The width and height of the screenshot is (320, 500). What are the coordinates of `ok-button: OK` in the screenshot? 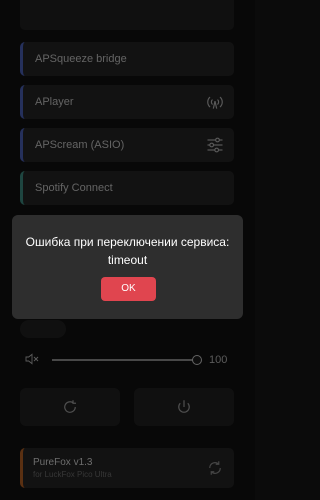 It's located at (128, 289).